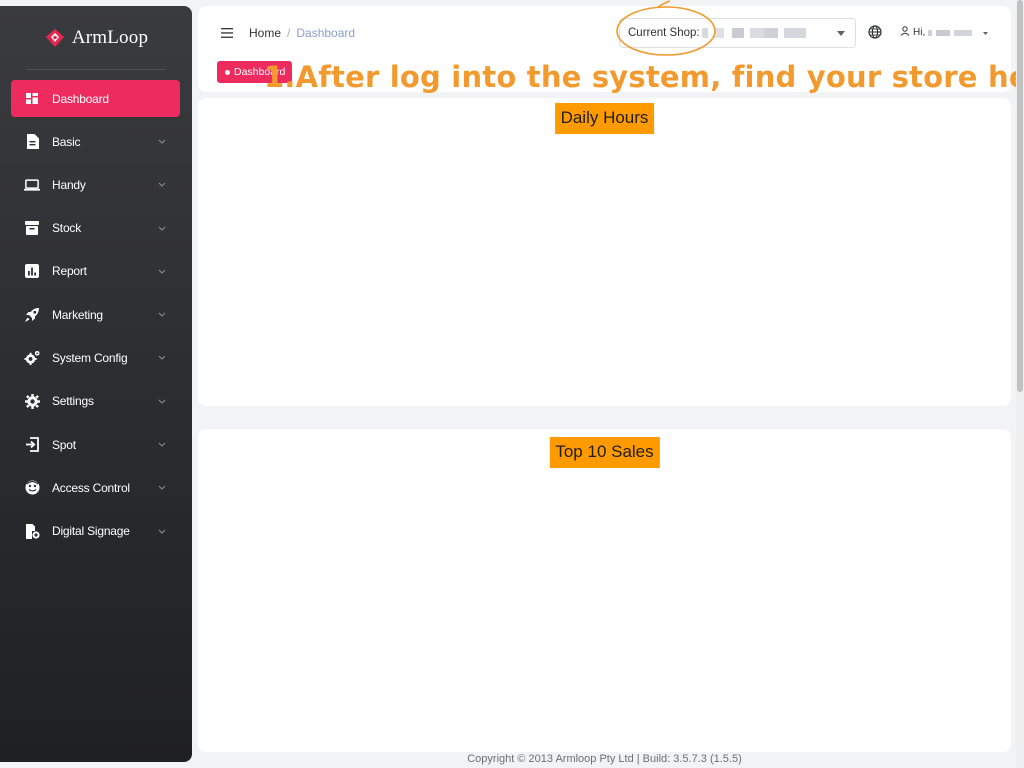 The height and width of the screenshot is (768, 1024). I want to click on sidebar-item-dashboard: Dashboard, so click(95, 98).